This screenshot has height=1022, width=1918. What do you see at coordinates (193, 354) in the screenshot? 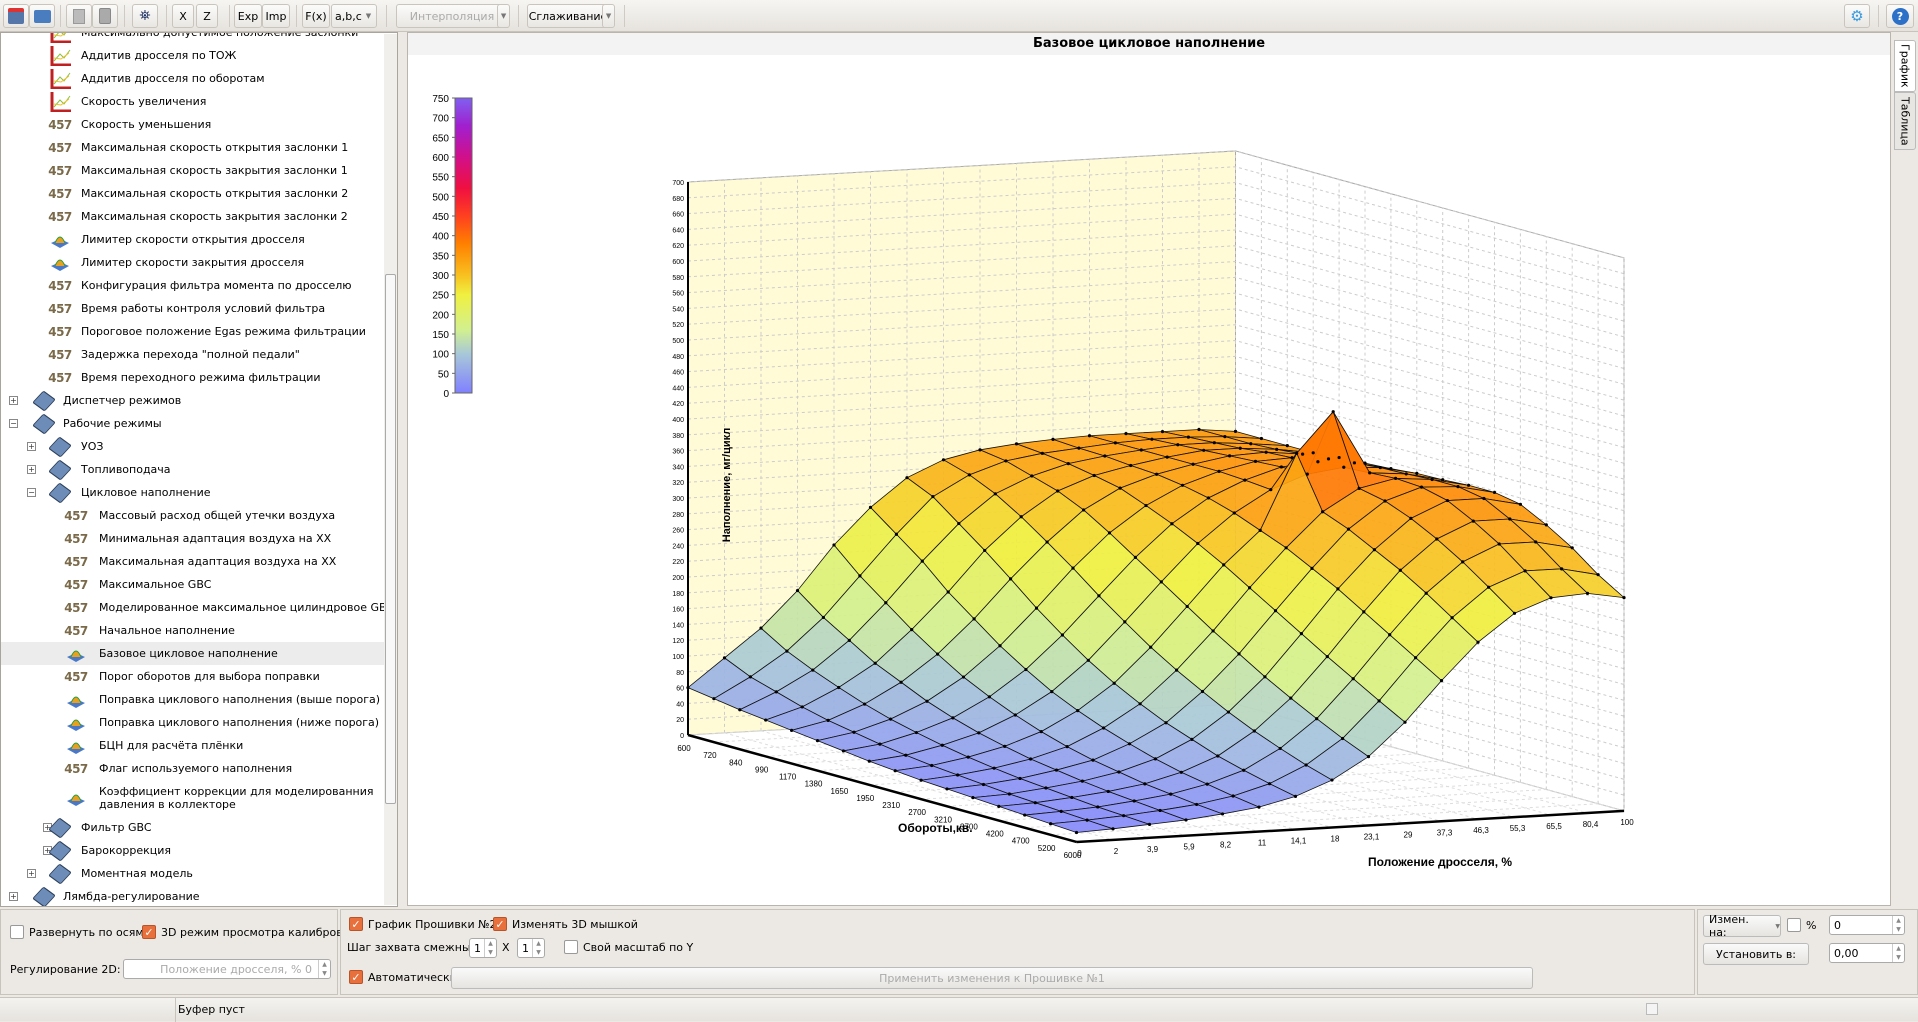
I see `tree-item: 457 Задержка перехода "полной педали"` at bounding box center [193, 354].